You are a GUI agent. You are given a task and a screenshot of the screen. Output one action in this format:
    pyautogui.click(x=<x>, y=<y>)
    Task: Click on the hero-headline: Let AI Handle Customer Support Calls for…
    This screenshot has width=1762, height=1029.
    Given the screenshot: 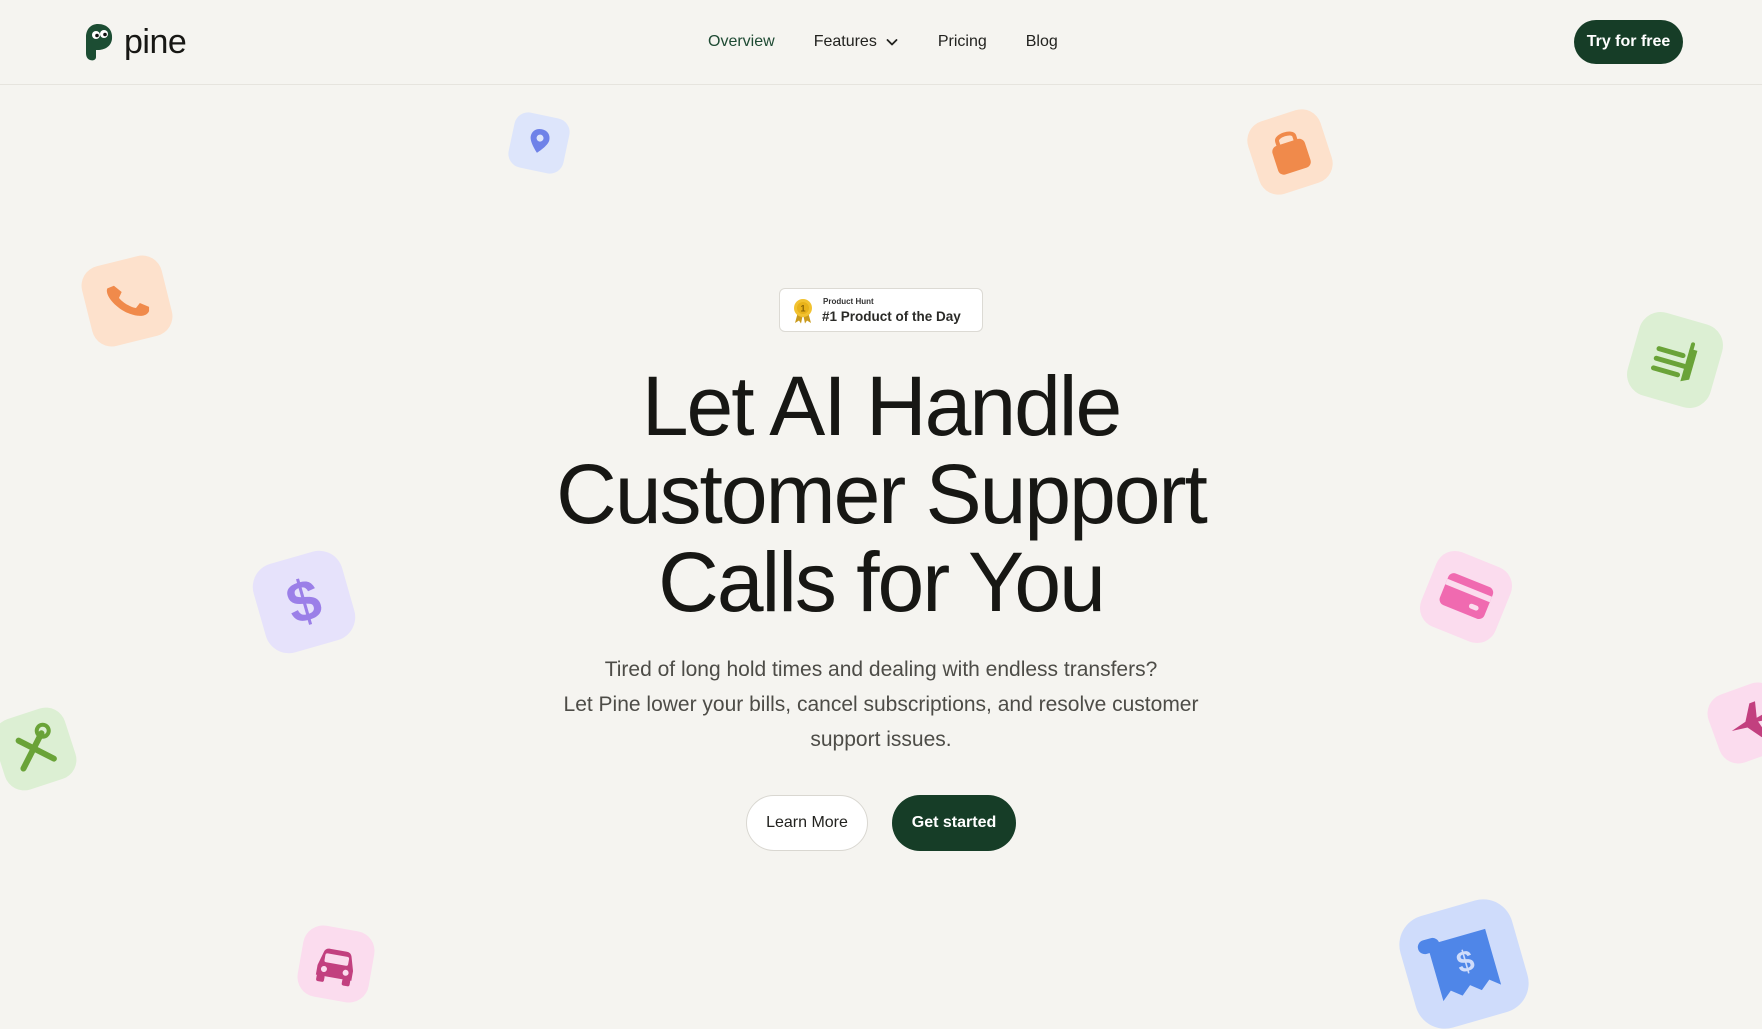 What is the action you would take?
    pyautogui.click(x=881, y=494)
    